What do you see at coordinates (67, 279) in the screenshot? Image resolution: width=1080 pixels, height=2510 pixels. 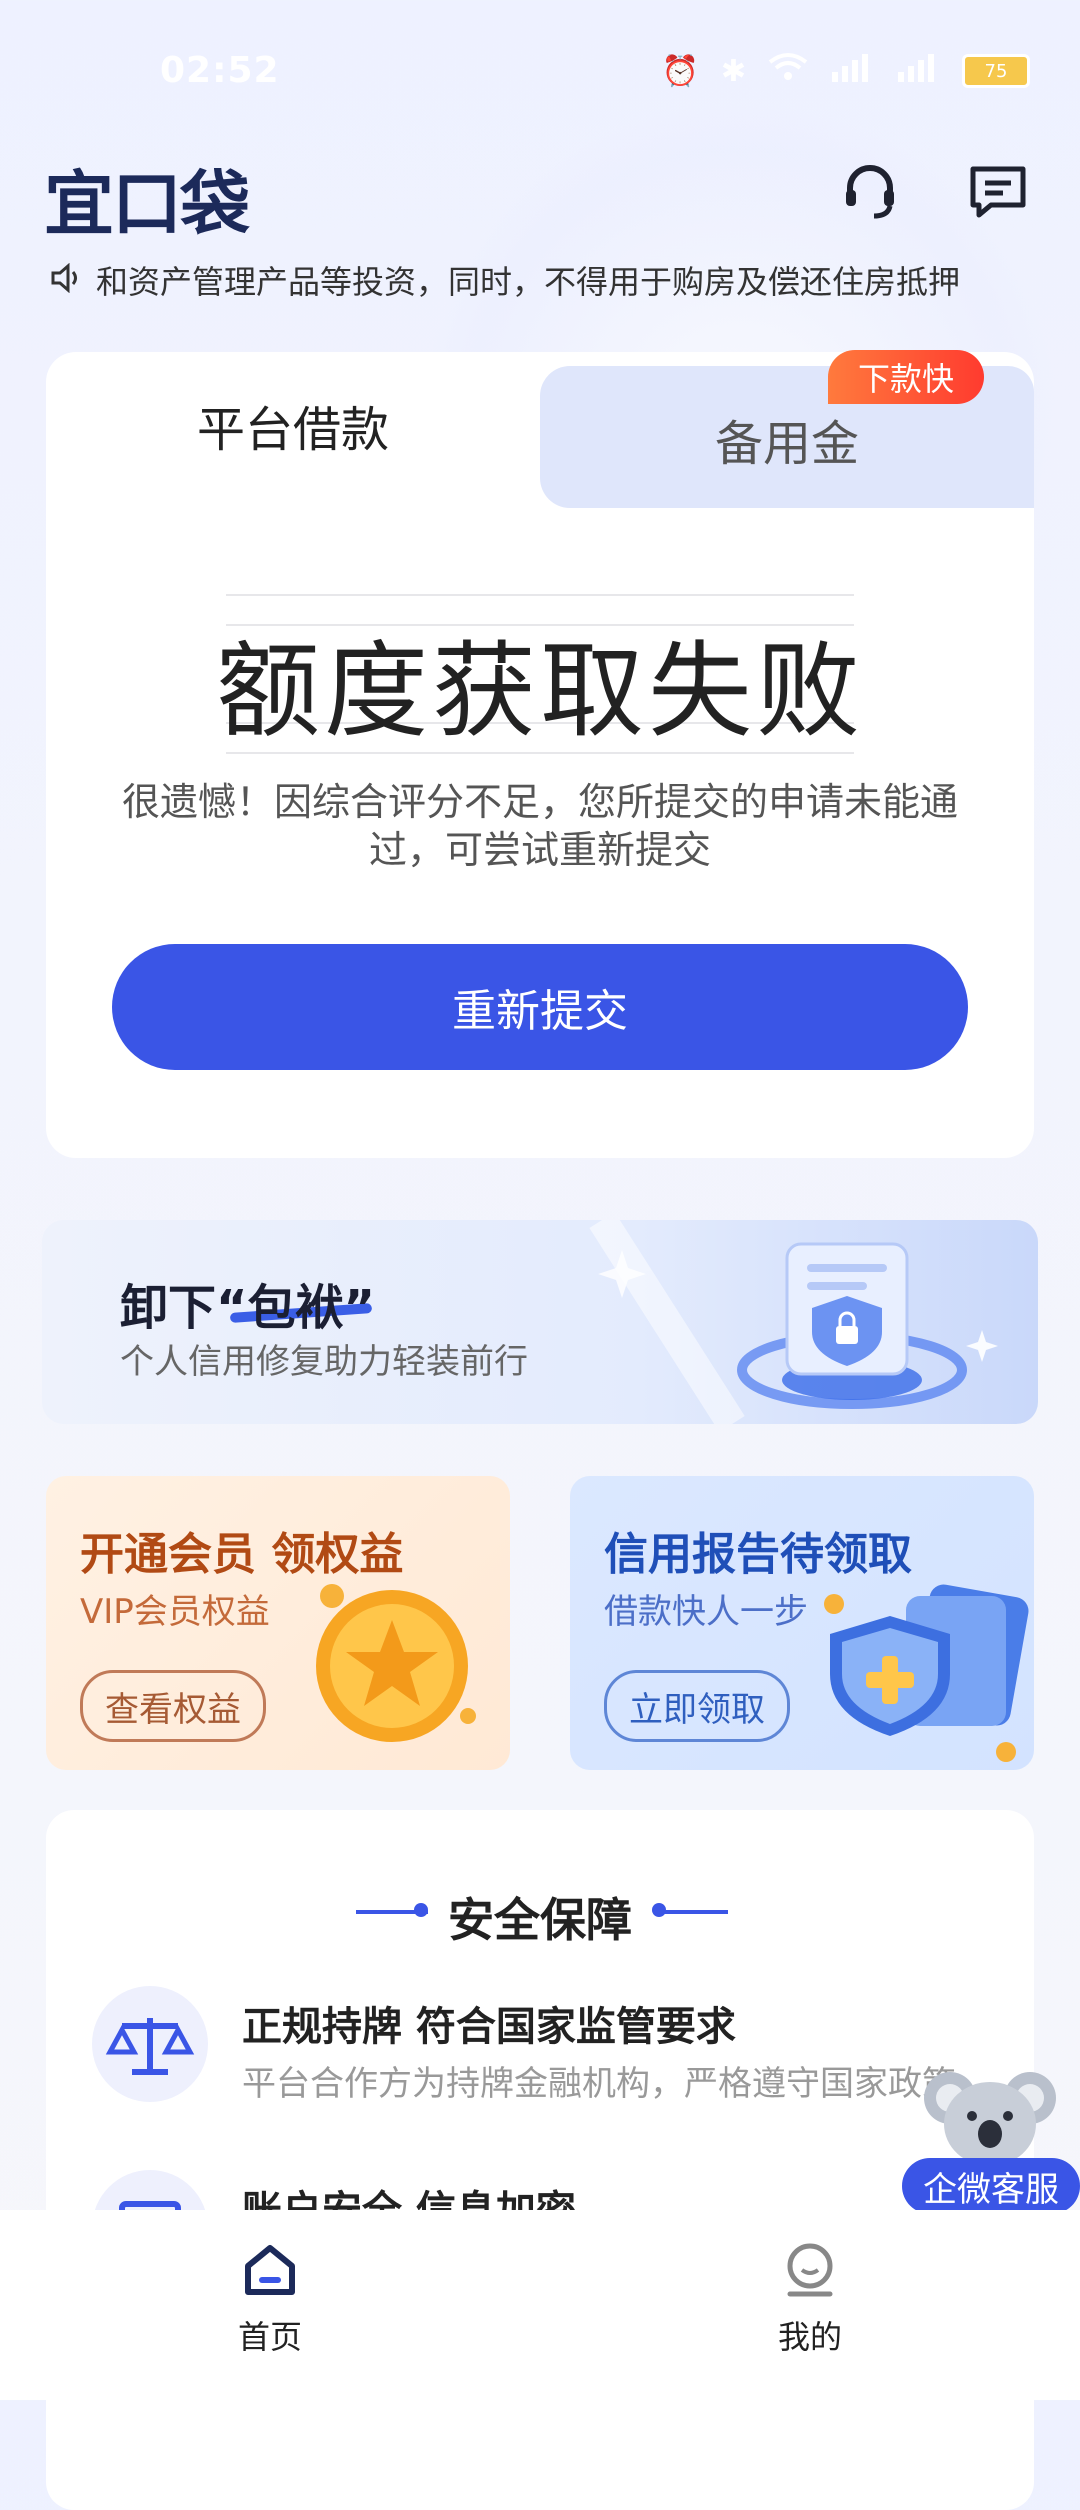 I see `speaker-icon` at bounding box center [67, 279].